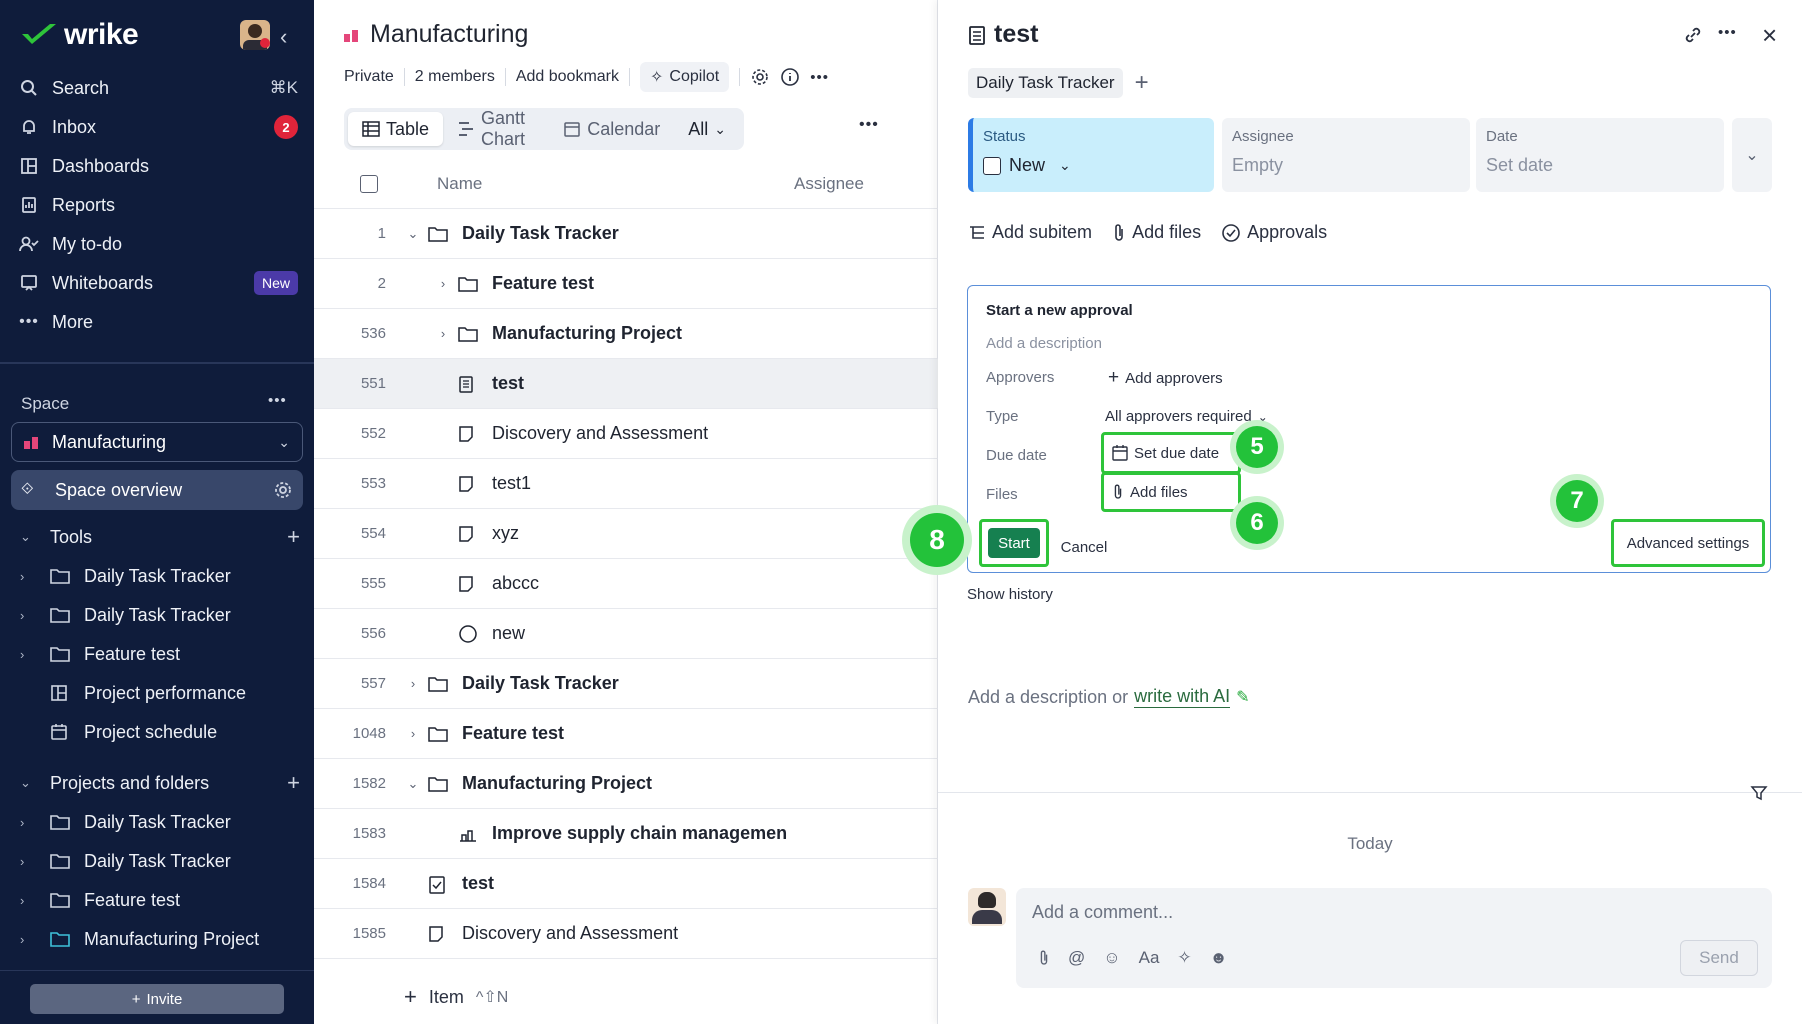  What do you see at coordinates (160, 783) in the screenshot?
I see `projects-section-header: ⌄ Projects and folders +` at bounding box center [160, 783].